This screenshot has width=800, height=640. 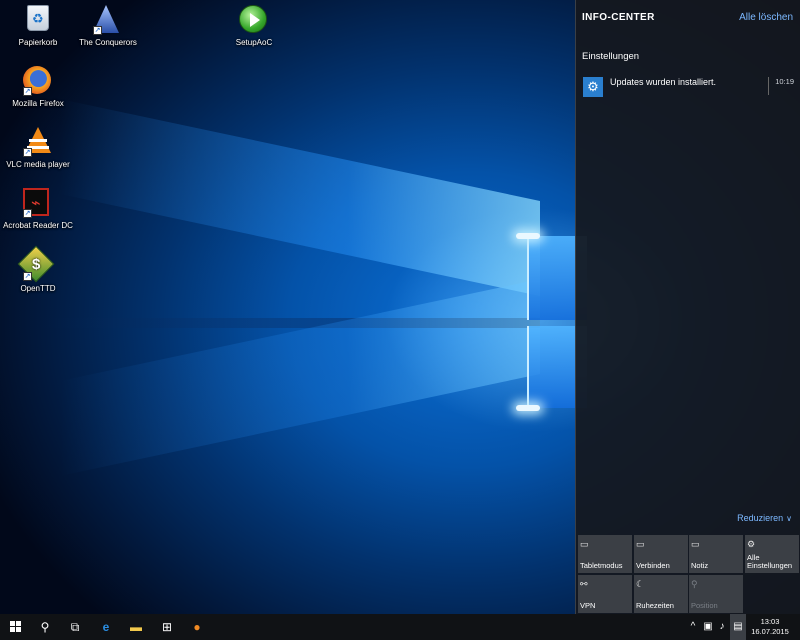 I want to click on desktop-icon-label: OpenTTD, so click(x=38, y=288).